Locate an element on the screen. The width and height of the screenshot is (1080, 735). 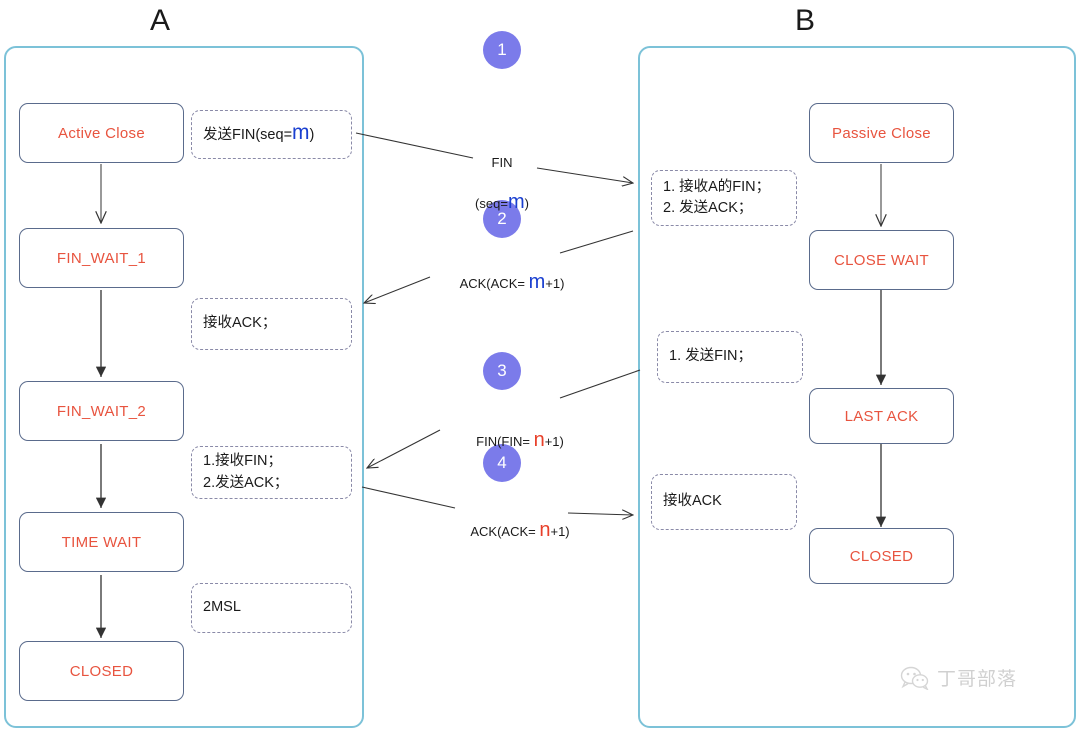
state-box-closed-a: CLOSED is located at coordinates (101, 671).